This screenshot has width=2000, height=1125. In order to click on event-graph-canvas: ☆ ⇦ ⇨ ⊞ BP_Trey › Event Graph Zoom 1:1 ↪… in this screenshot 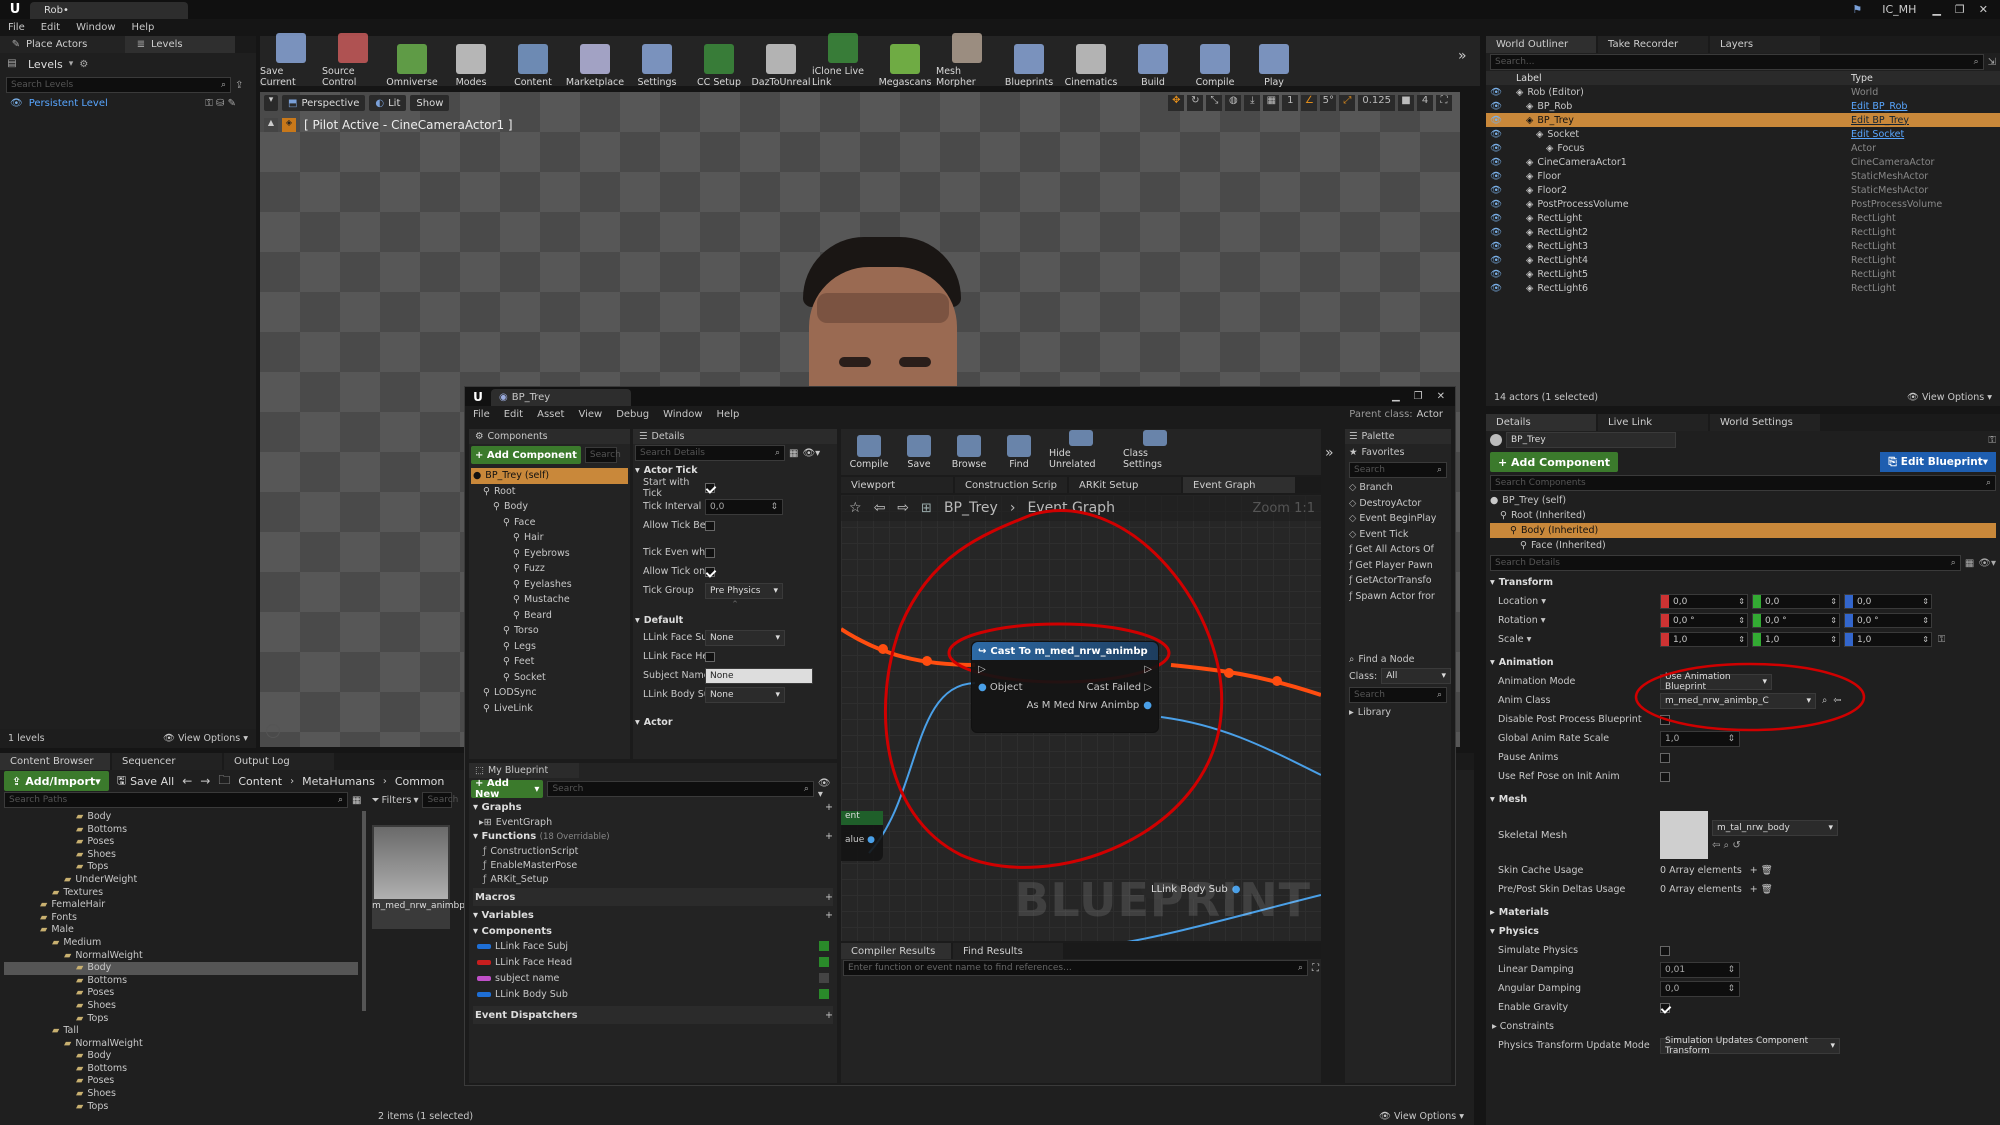, I will do `click(1081, 718)`.